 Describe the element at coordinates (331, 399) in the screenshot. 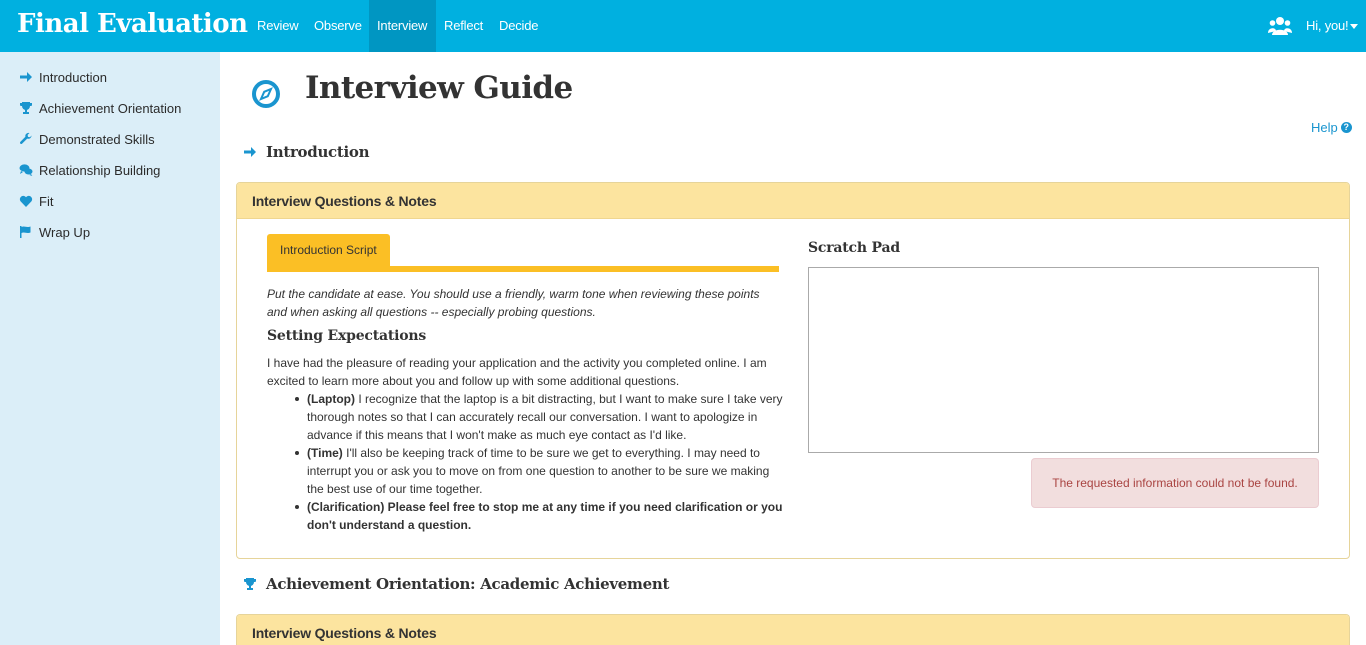

I see `bullet-lead: (Laptop)` at that location.